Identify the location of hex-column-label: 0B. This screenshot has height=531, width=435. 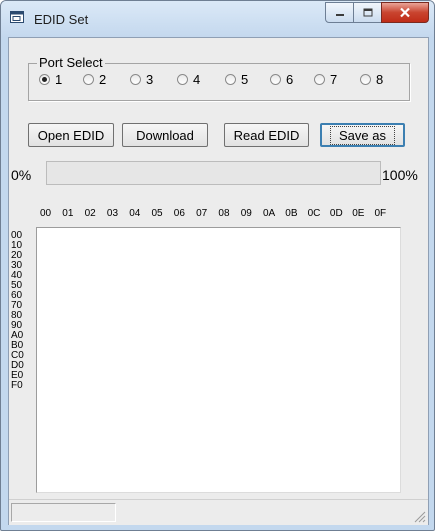
(291, 213).